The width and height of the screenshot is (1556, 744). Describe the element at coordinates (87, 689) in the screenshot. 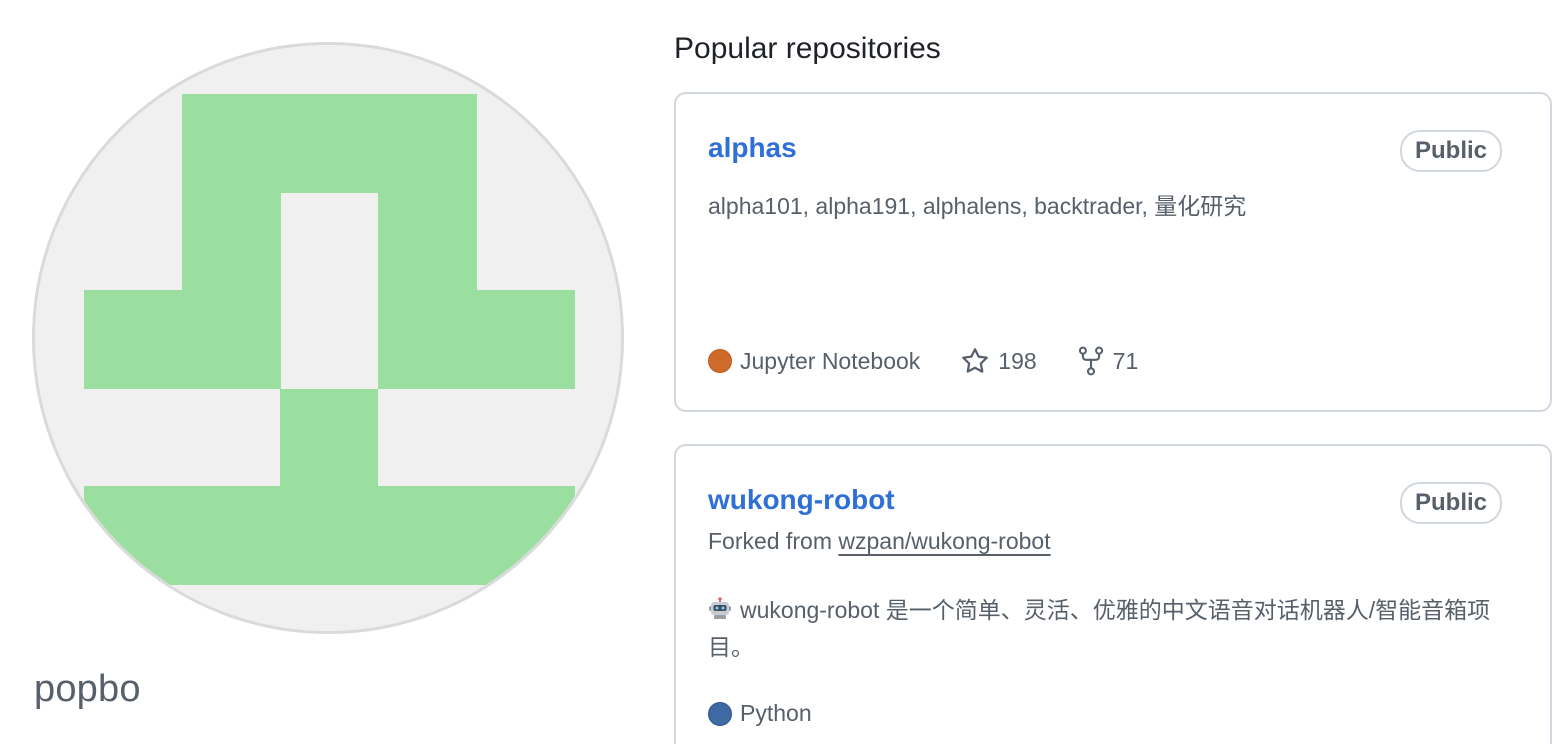

I see `profile-username: popbo` at that location.